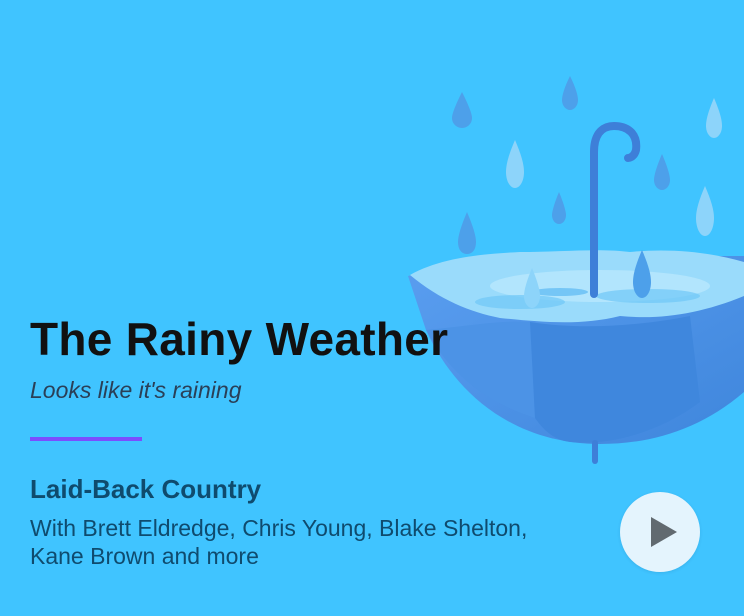 The width and height of the screenshot is (744, 616). I want to click on play-button, so click(660, 532).